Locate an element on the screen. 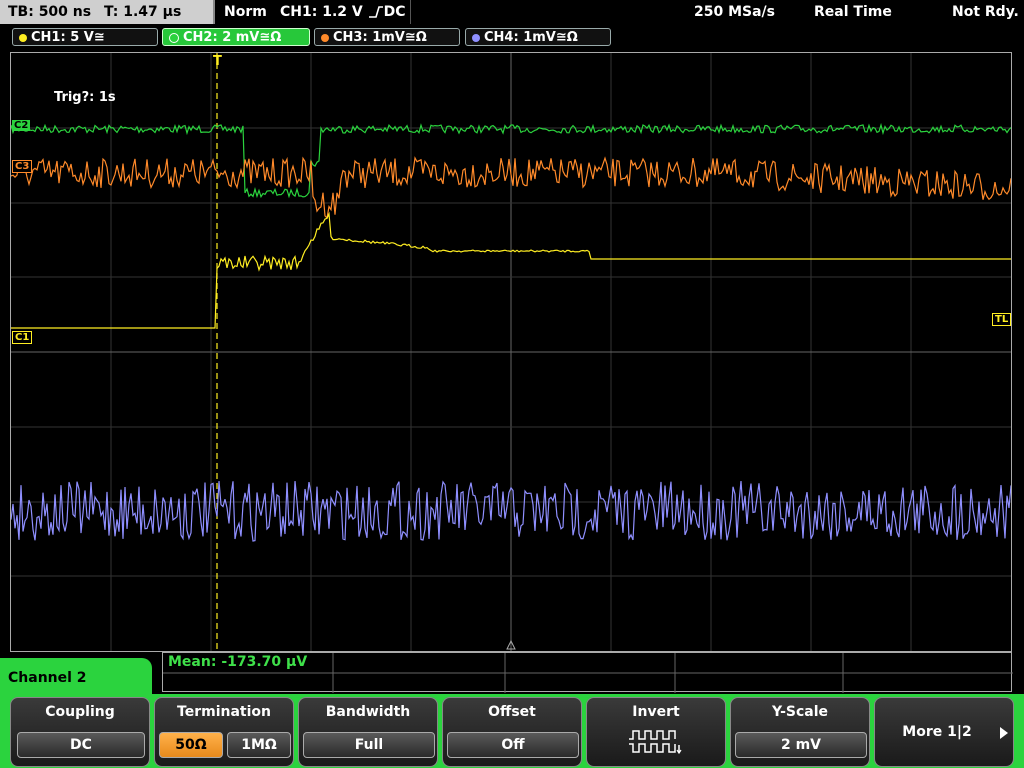 The image size is (1024, 768). tab-ch3-label: CH3: 1mV≅Ω is located at coordinates (380, 37).